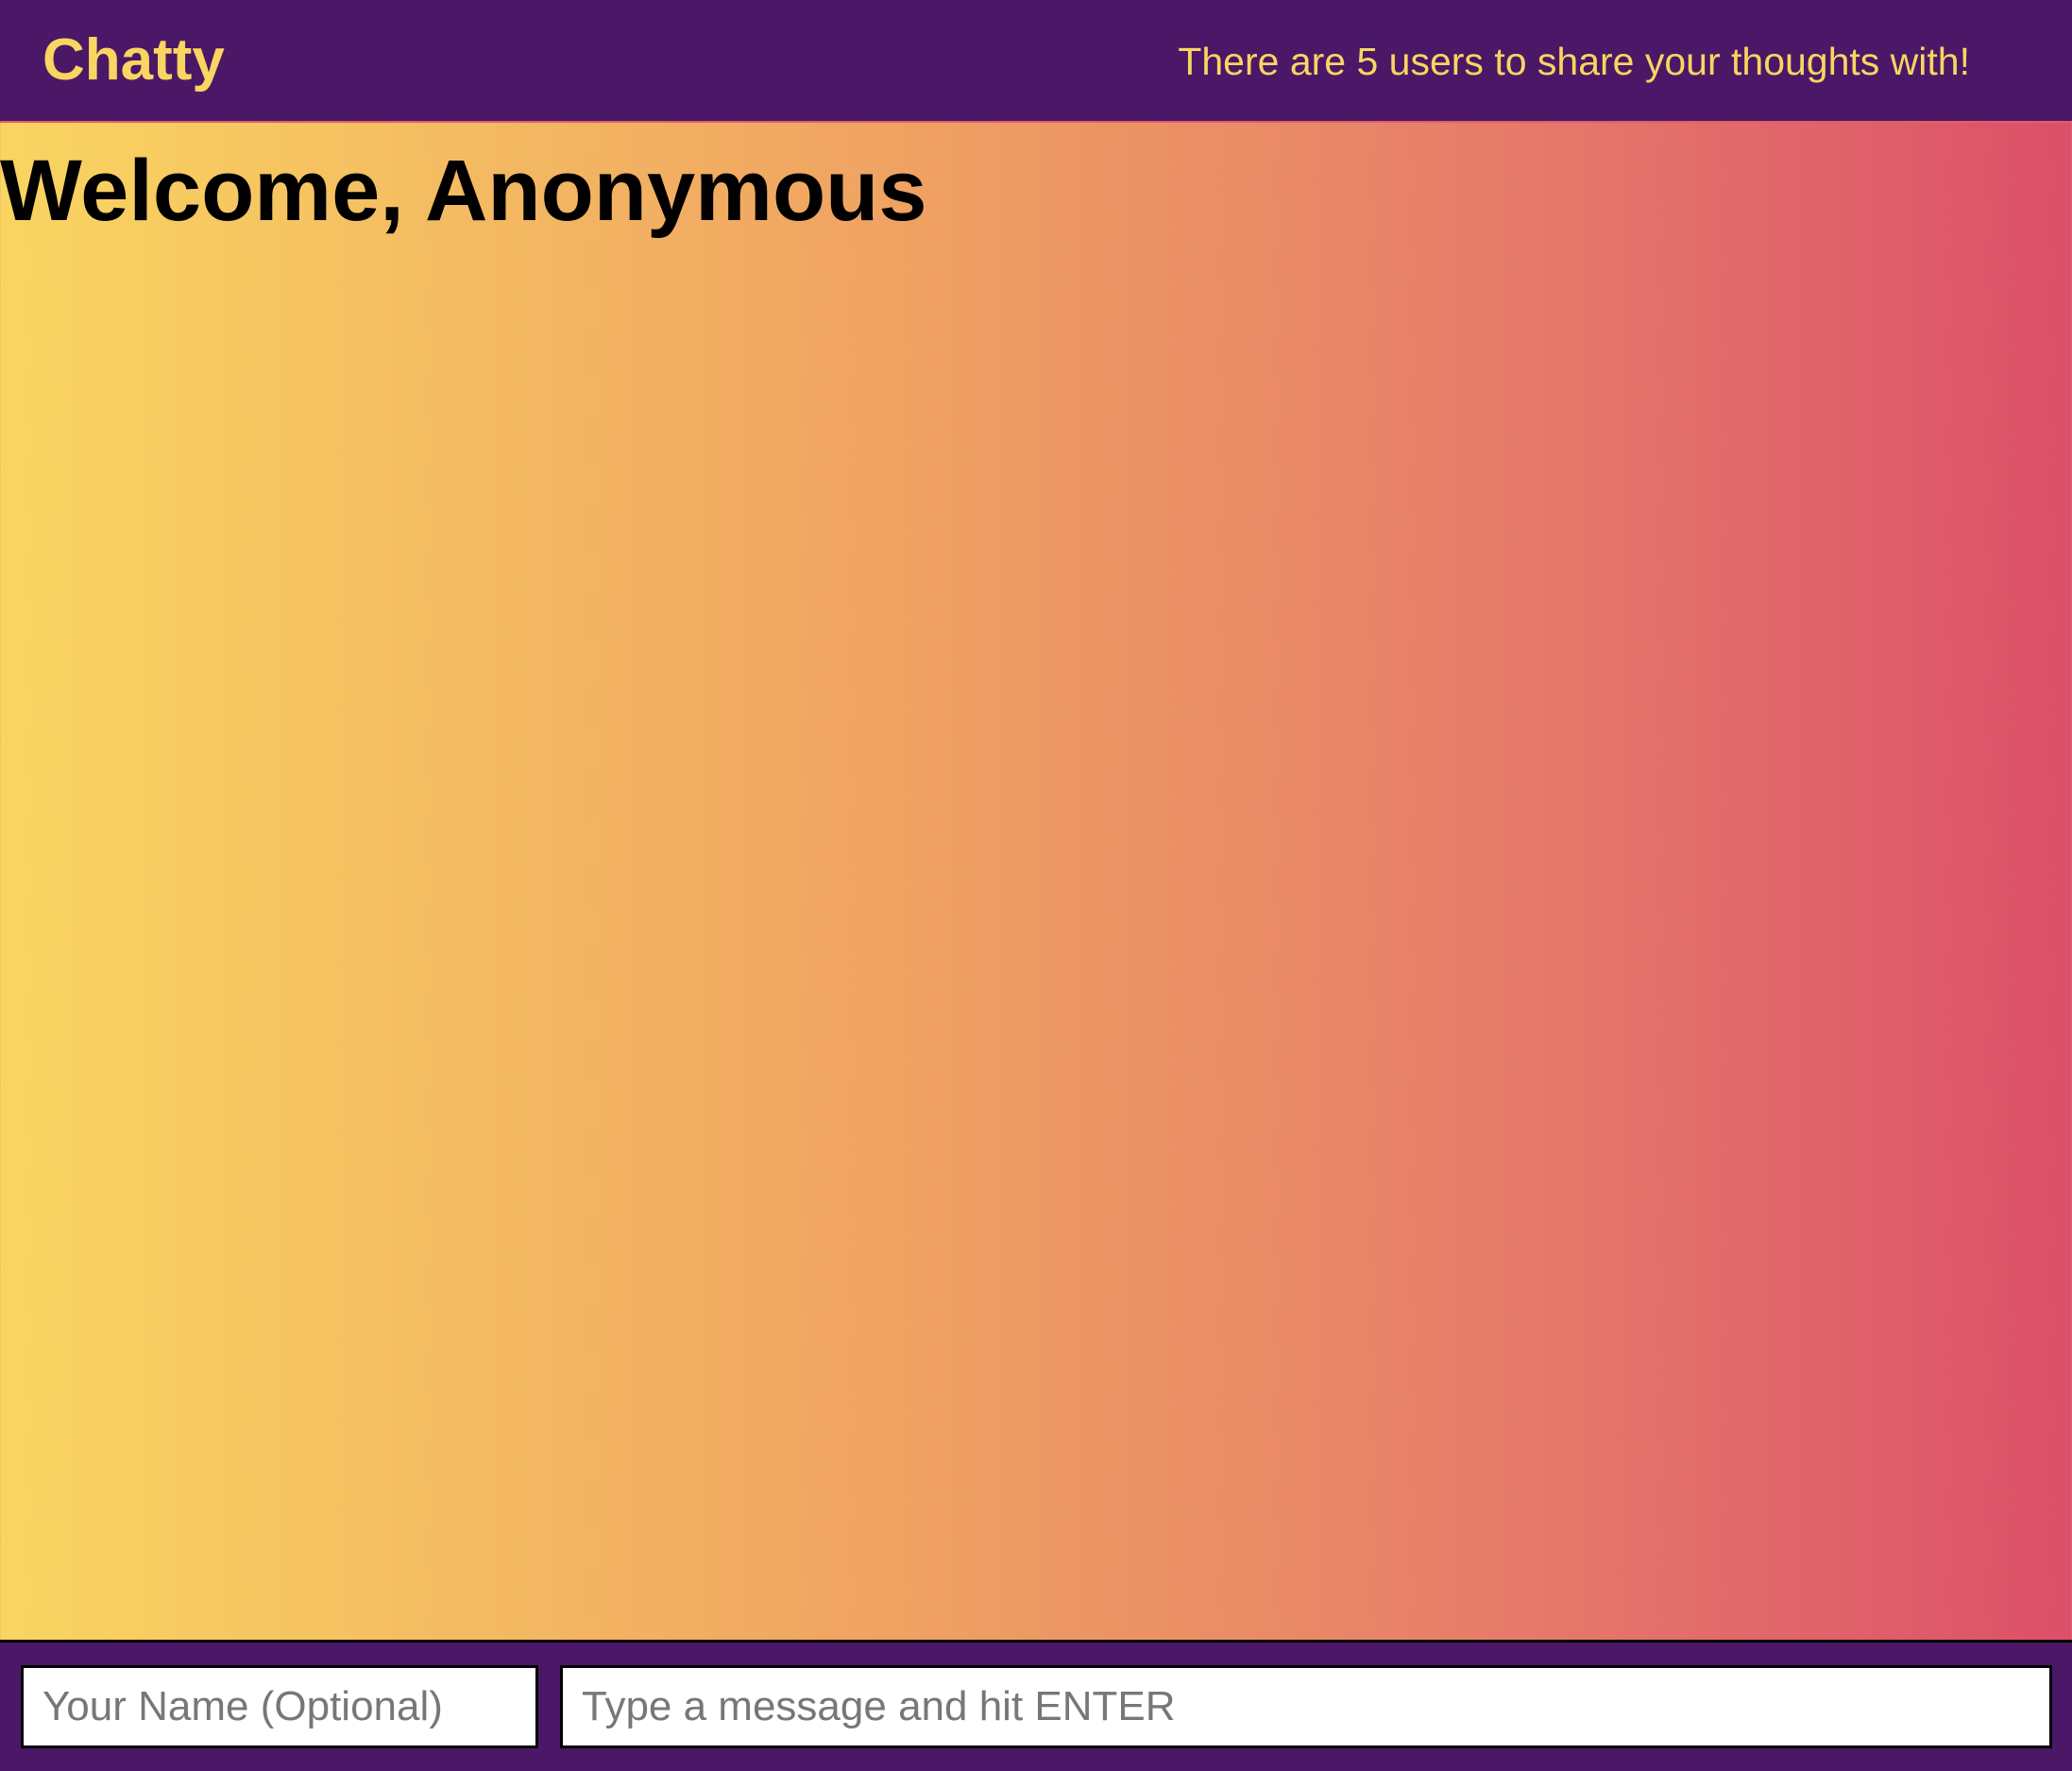 Image resolution: width=2072 pixels, height=1771 pixels. Describe the element at coordinates (1306, 1706) in the screenshot. I see `message-input` at that location.